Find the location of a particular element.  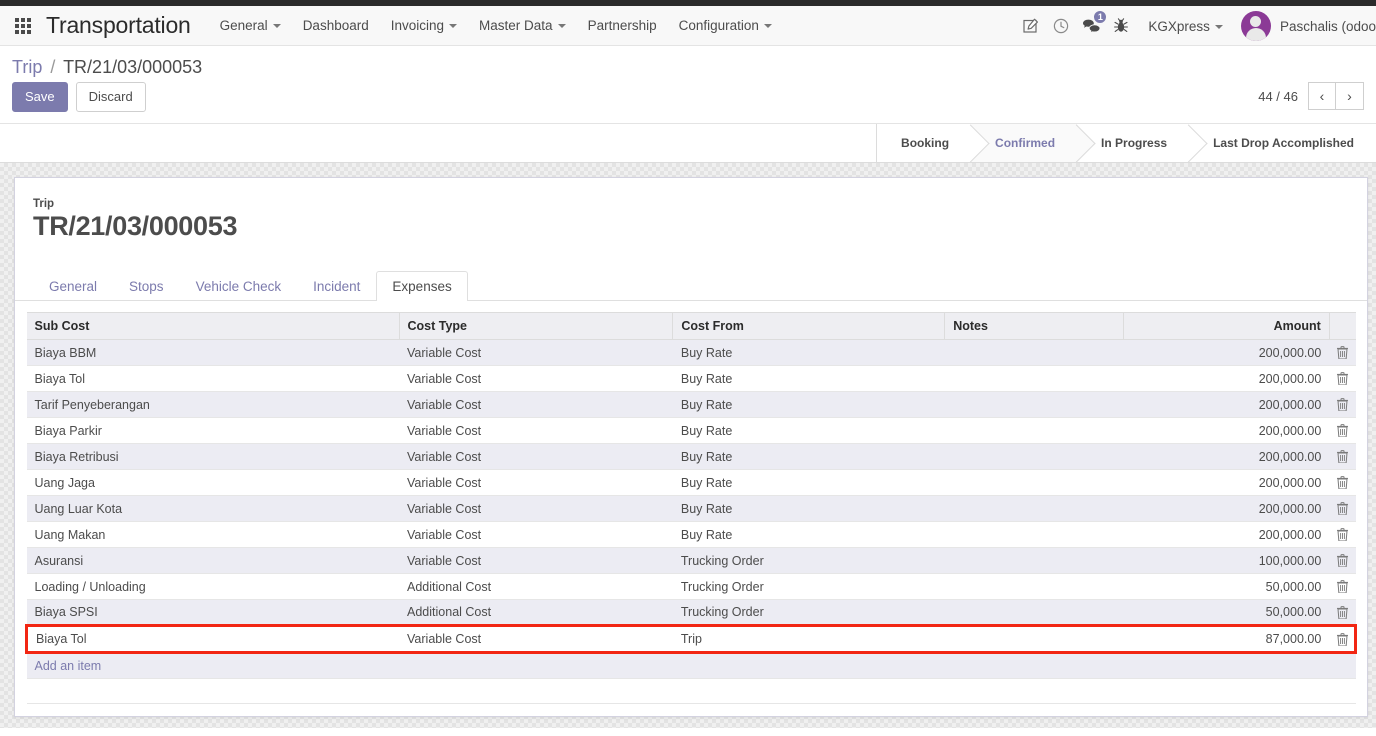

cell-sub-cost: Uang Jaga is located at coordinates (213, 482).